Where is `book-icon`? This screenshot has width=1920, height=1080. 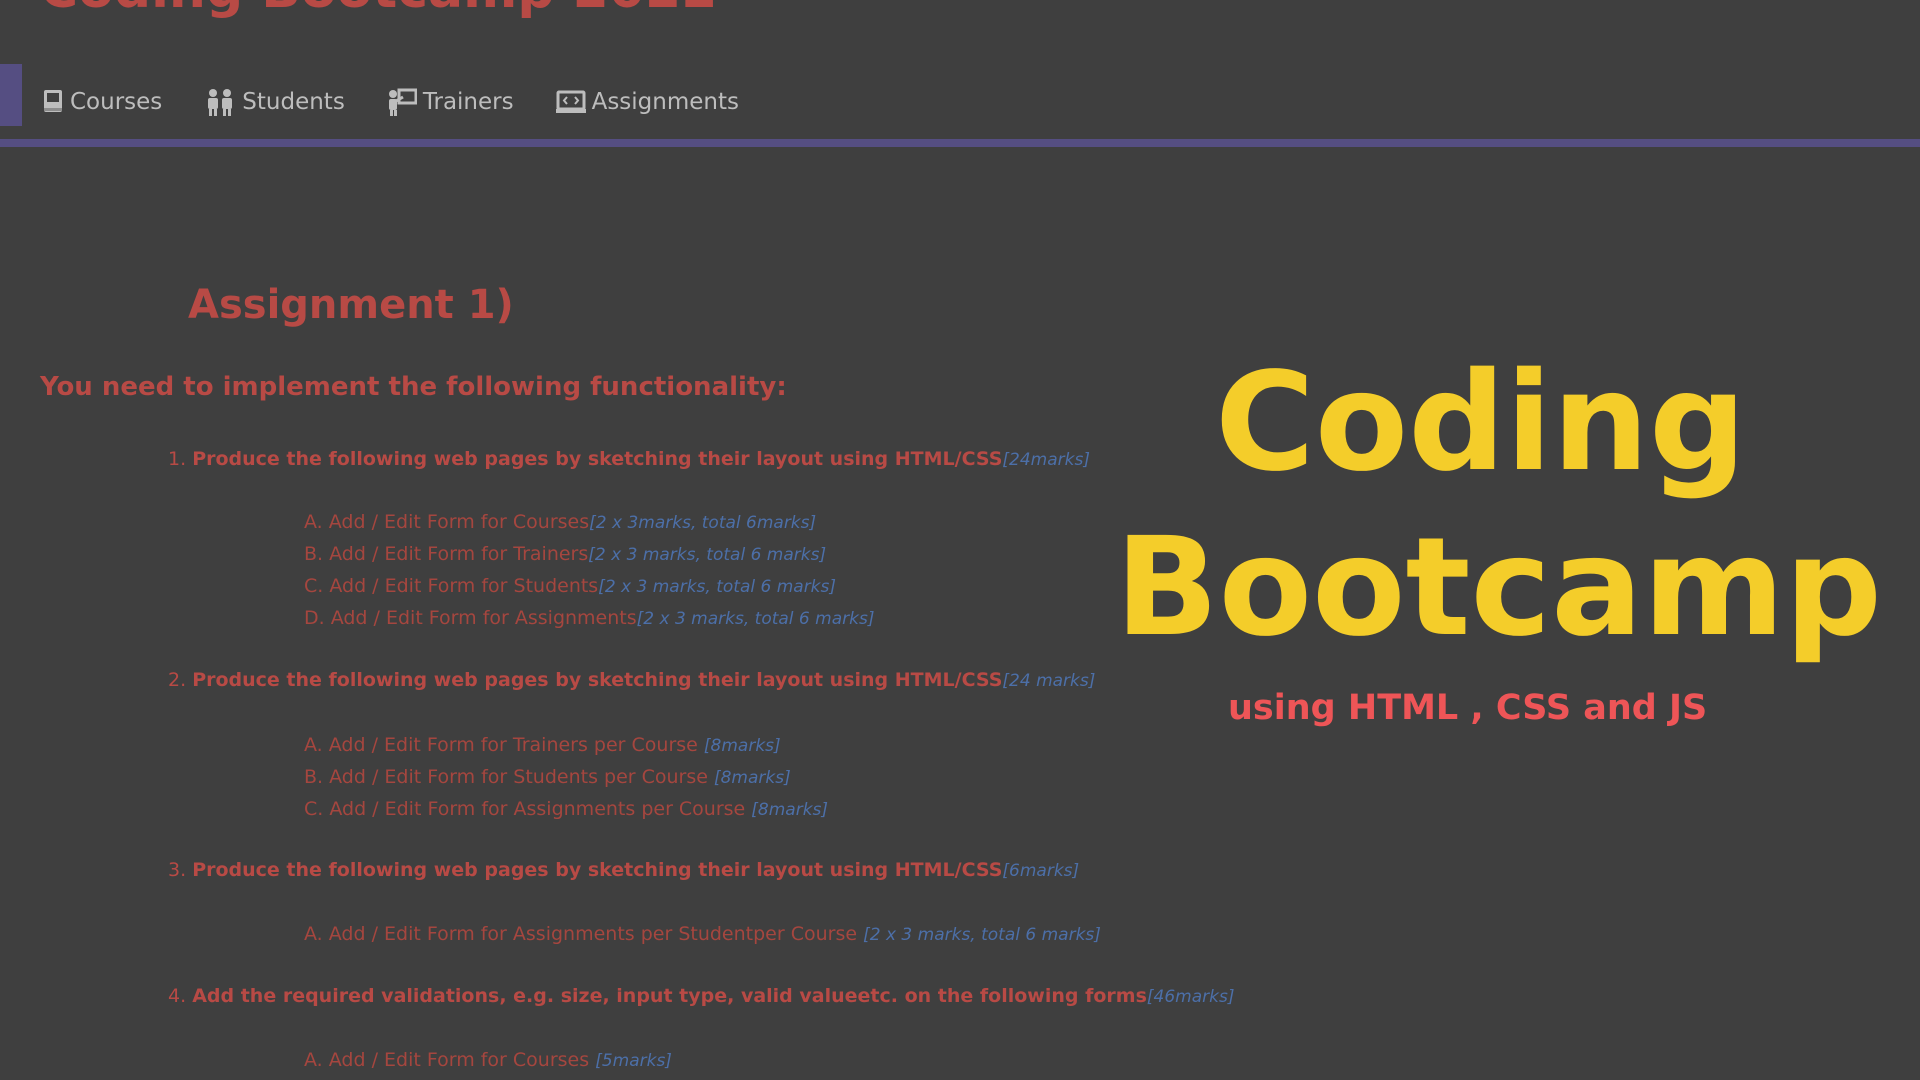 book-icon is located at coordinates (53, 102).